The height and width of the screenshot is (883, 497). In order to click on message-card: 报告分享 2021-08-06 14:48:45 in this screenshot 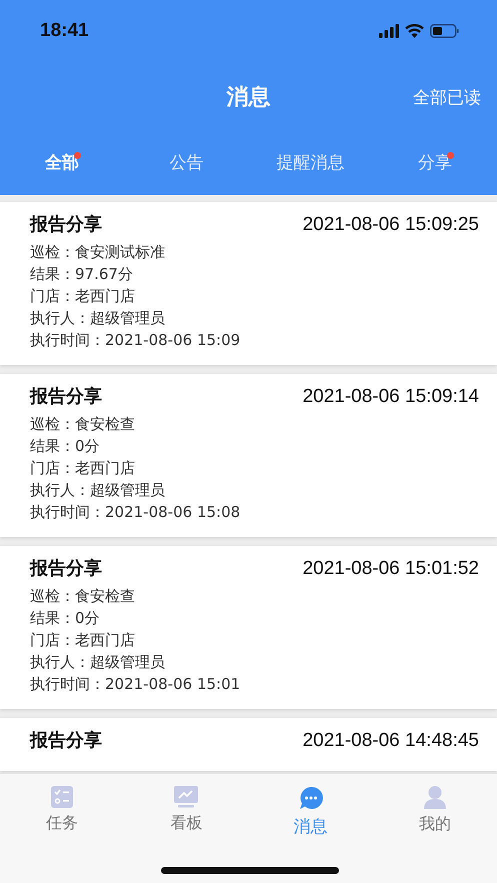, I will do `click(248, 744)`.